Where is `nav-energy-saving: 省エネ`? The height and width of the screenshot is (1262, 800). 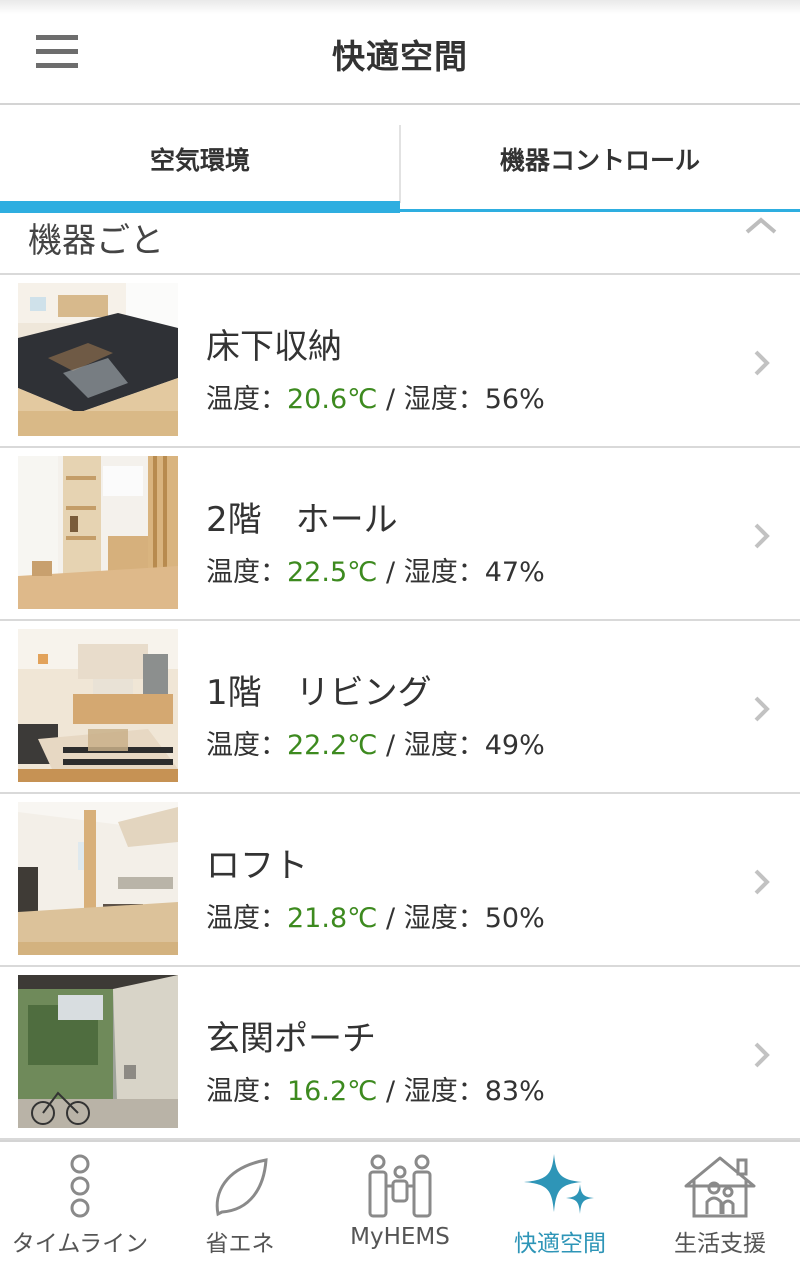 nav-energy-saving: 省エネ is located at coordinates (240, 1202).